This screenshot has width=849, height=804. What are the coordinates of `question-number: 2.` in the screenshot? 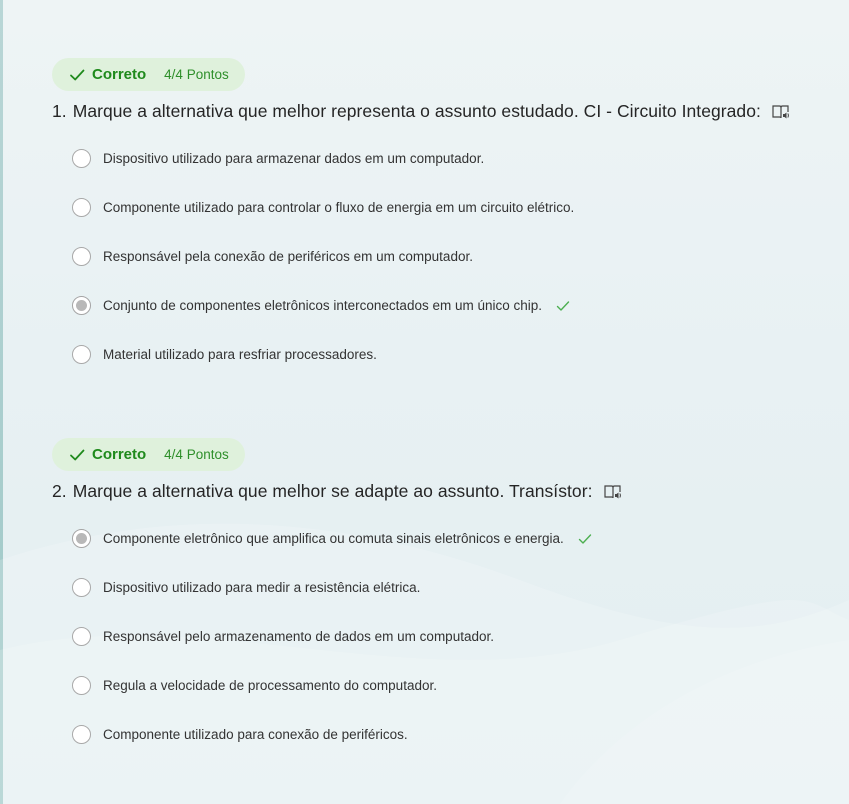 It's located at (59, 491).